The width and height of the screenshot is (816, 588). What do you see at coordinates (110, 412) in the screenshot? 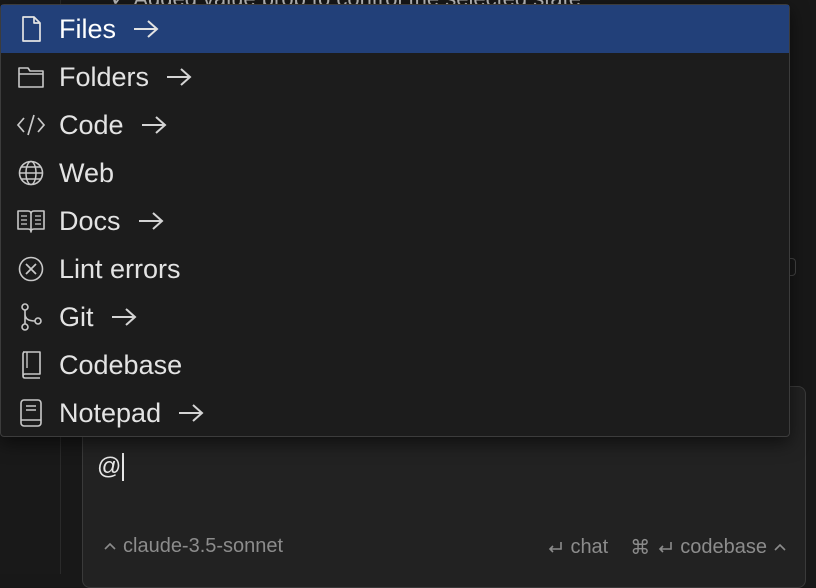
I see `menu-item-label: Notepad` at bounding box center [110, 412].